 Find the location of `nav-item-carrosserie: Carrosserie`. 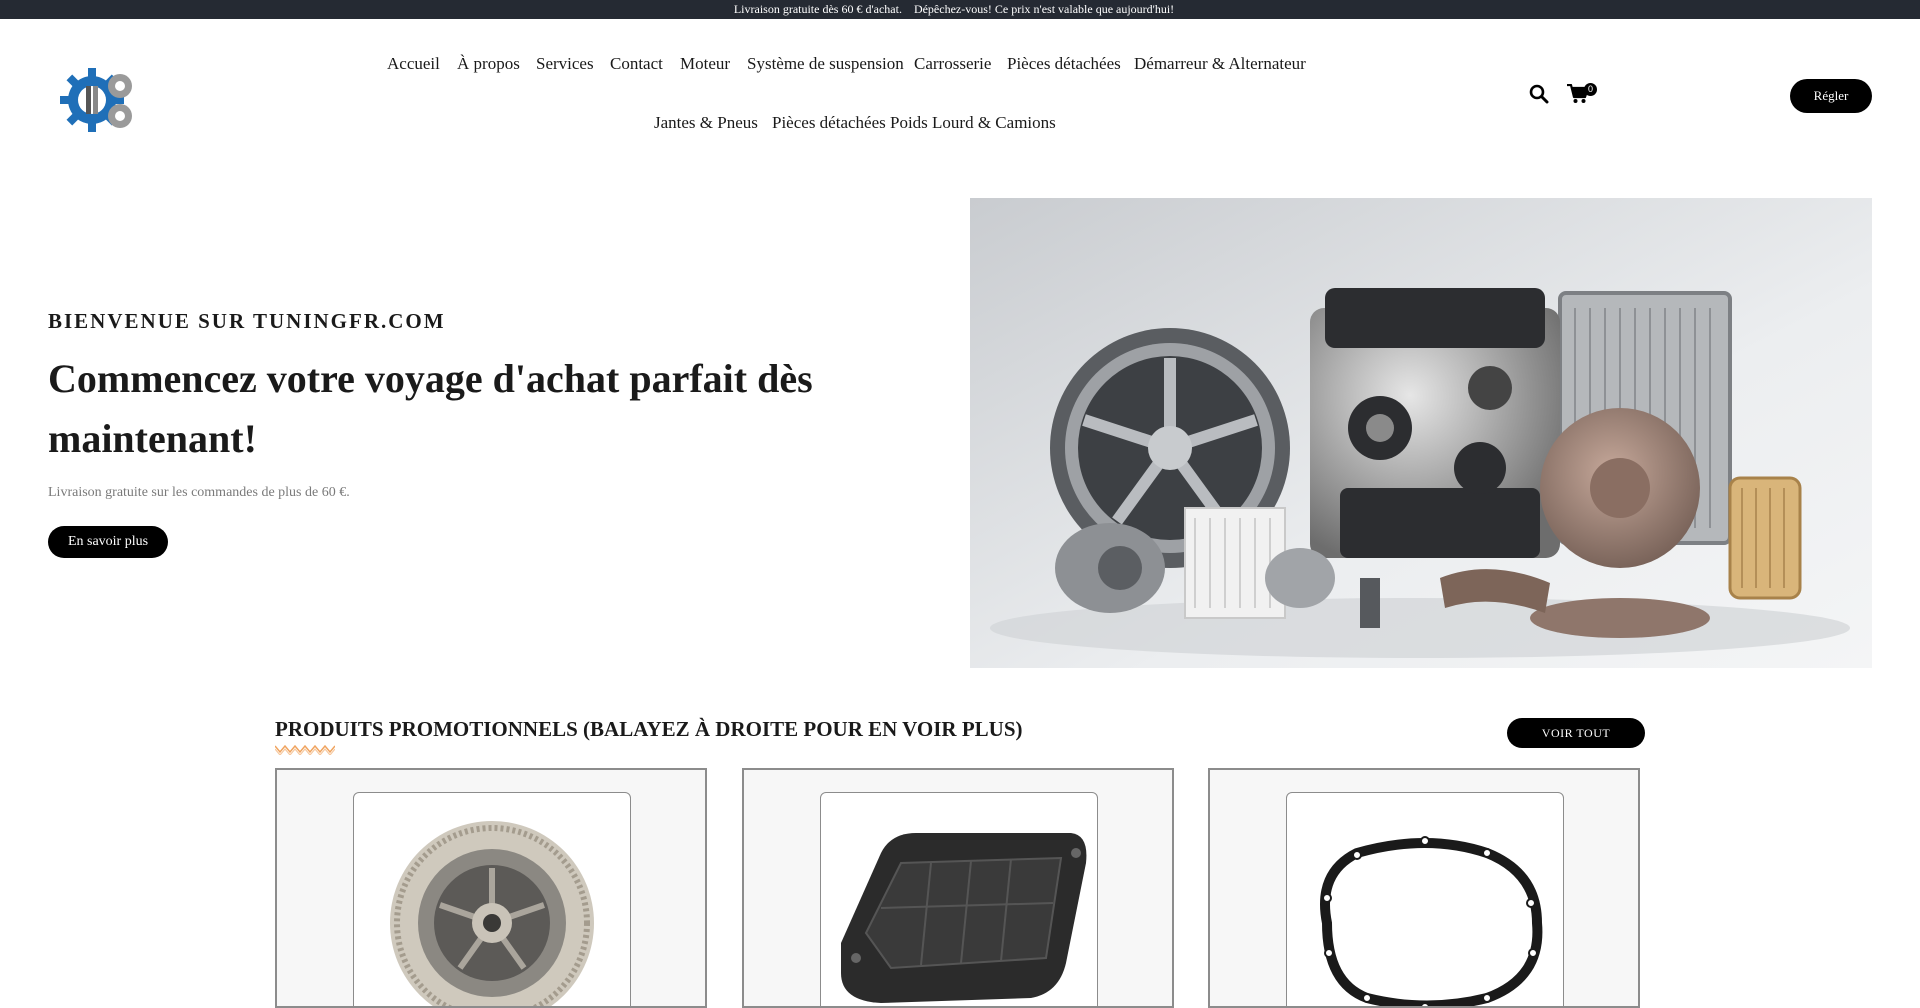

nav-item-carrosserie: Carrosserie is located at coordinates (952, 64).